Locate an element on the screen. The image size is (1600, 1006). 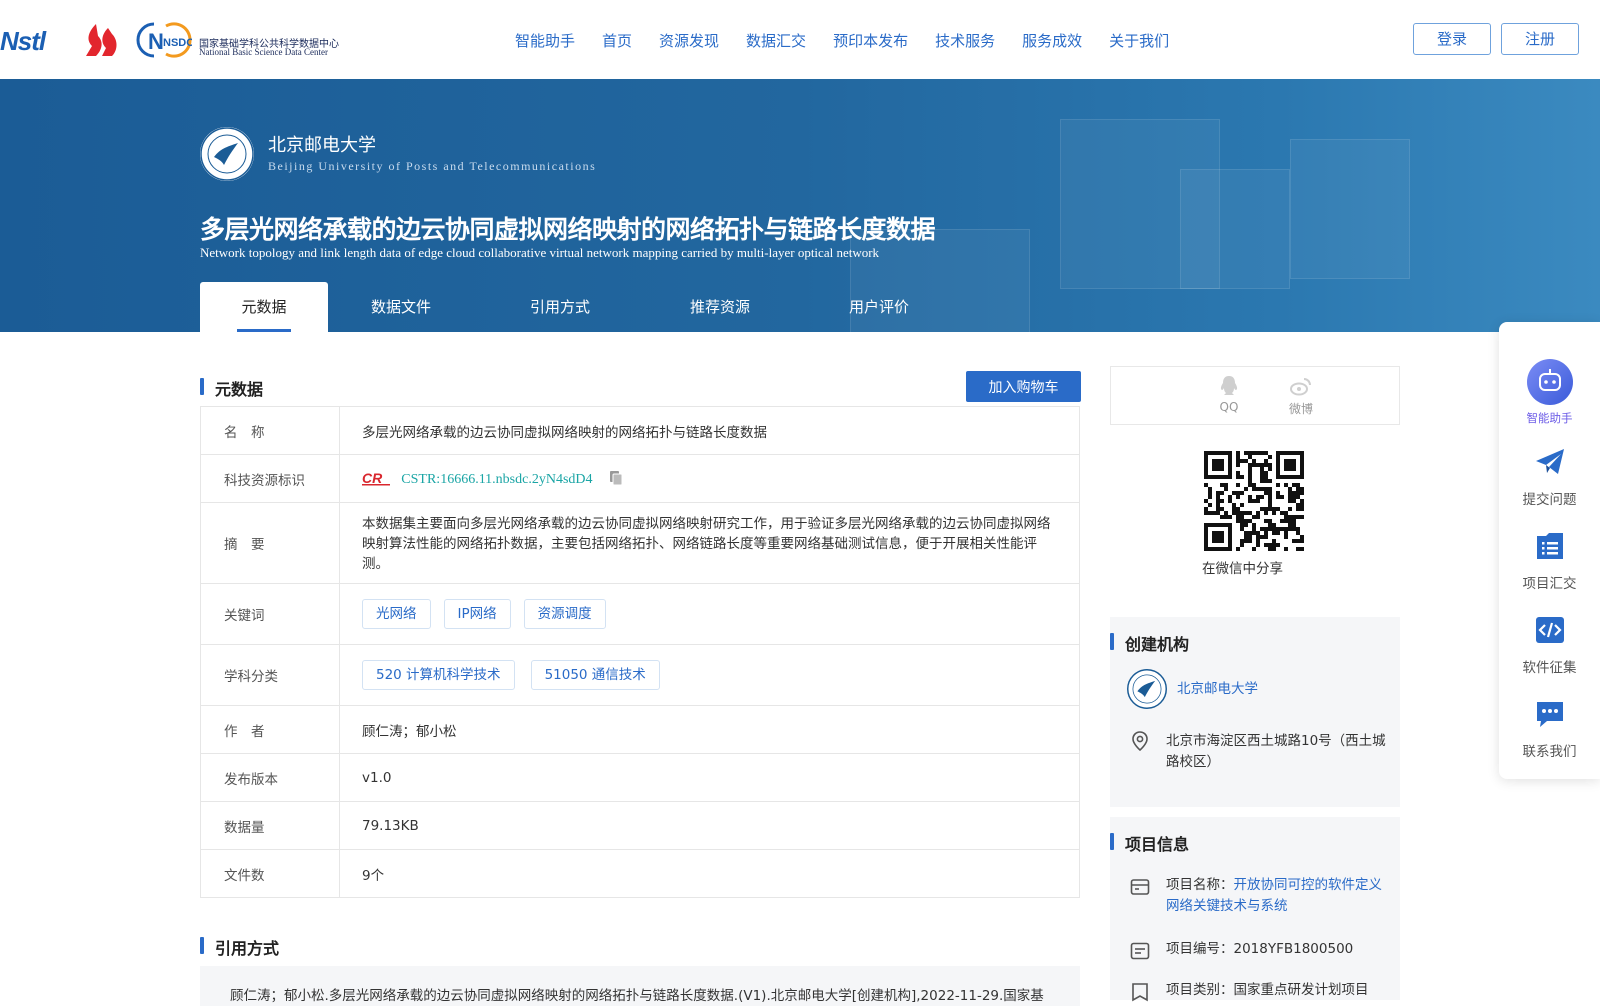
row-label: 发布版本 is located at coordinates (270, 777).